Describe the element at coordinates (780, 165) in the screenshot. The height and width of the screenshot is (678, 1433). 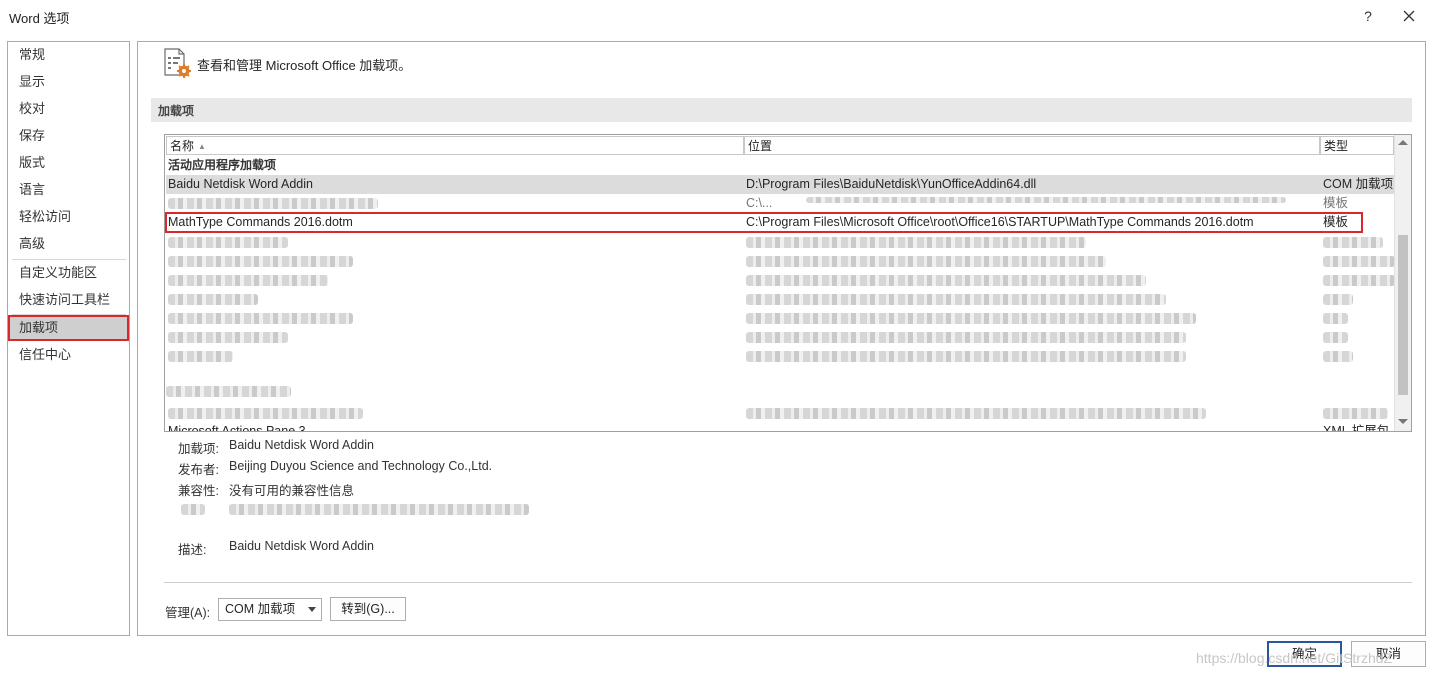
I see `list-group-header: 活动应用程序加载项` at that location.